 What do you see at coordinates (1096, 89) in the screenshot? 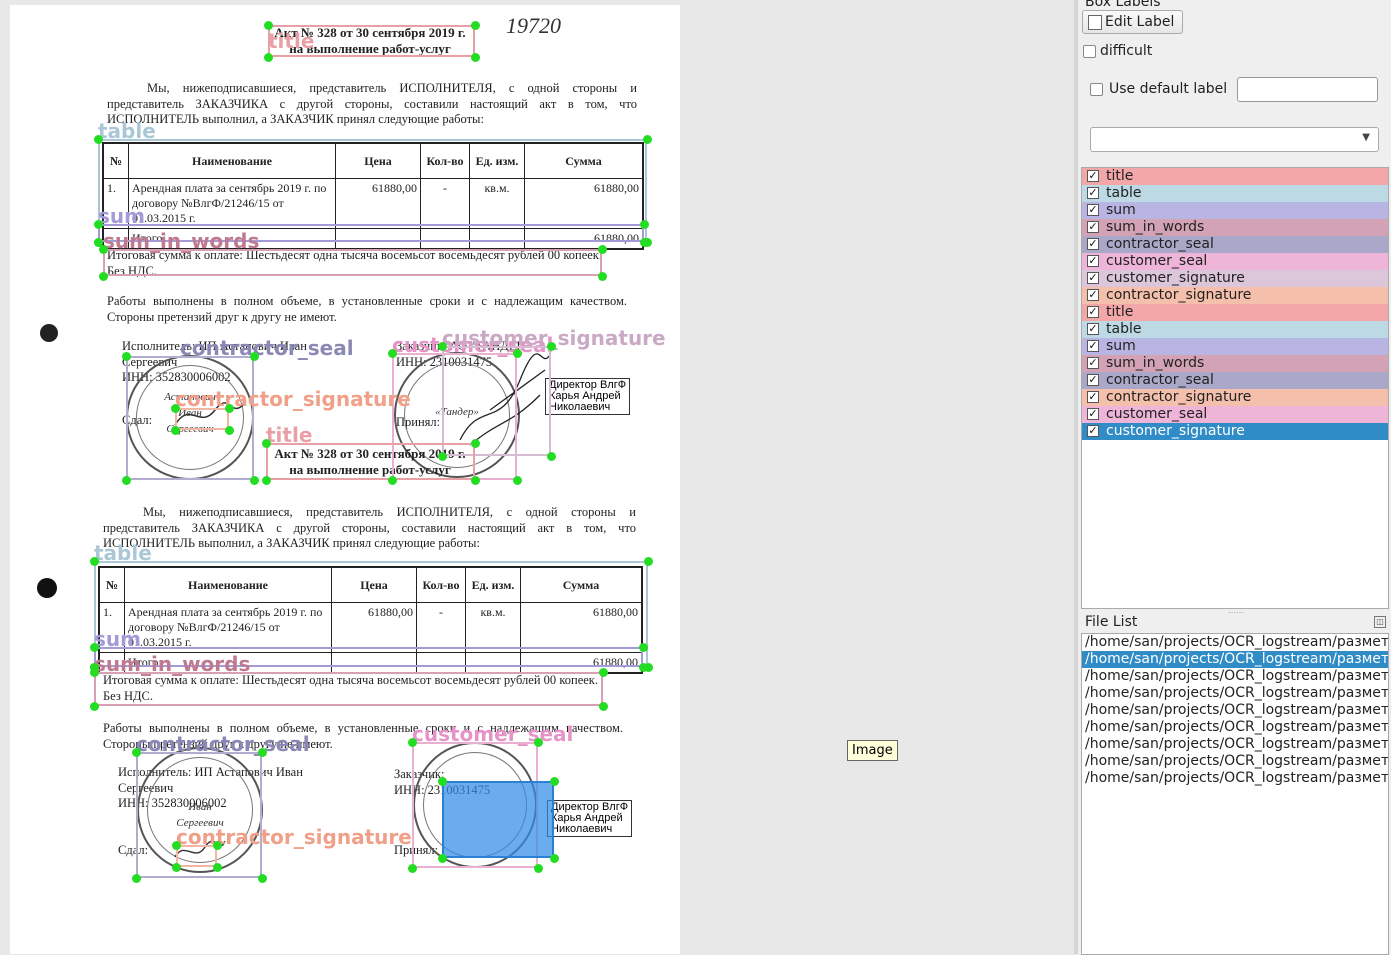
I see `use-default-label-checkbox` at bounding box center [1096, 89].